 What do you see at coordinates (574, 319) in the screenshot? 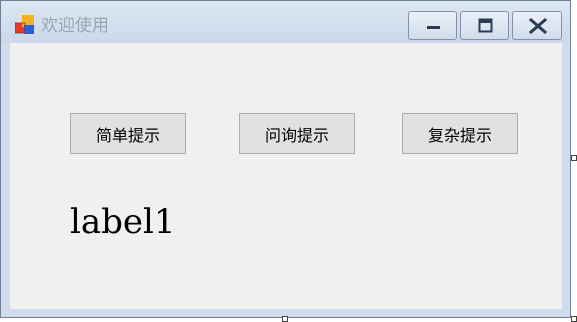
I see `resize-handle-corner` at bounding box center [574, 319].